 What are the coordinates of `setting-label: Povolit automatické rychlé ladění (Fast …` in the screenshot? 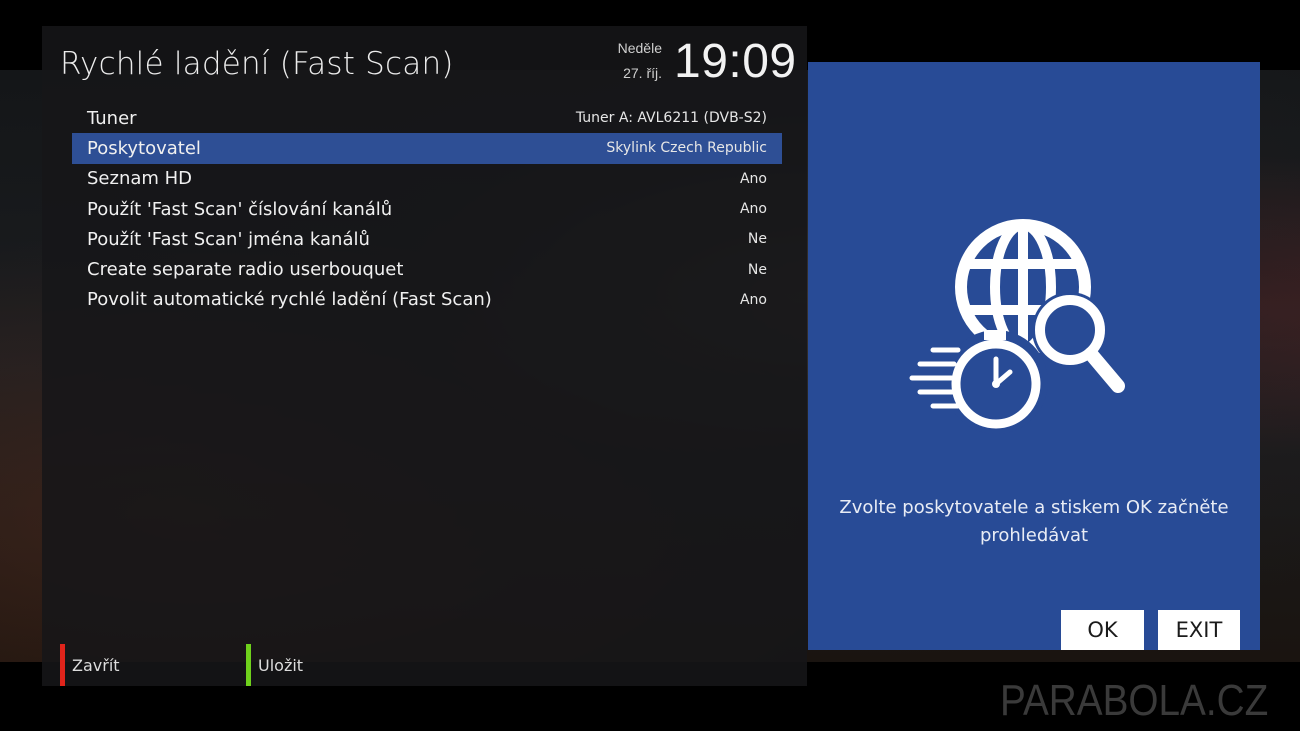 It's located at (289, 300).